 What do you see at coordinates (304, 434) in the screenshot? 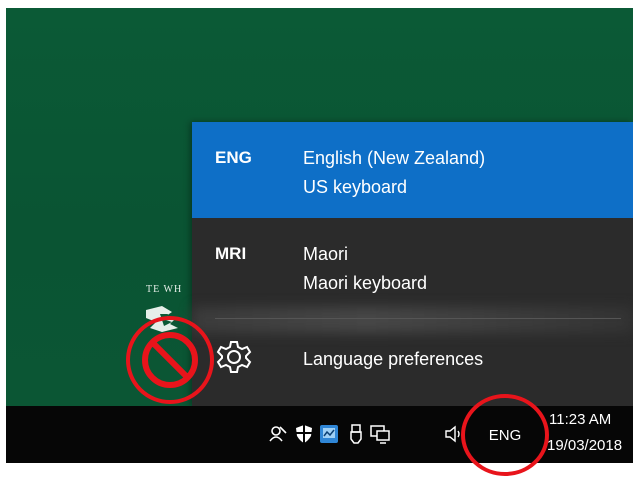
I see `shield-icon` at bounding box center [304, 434].